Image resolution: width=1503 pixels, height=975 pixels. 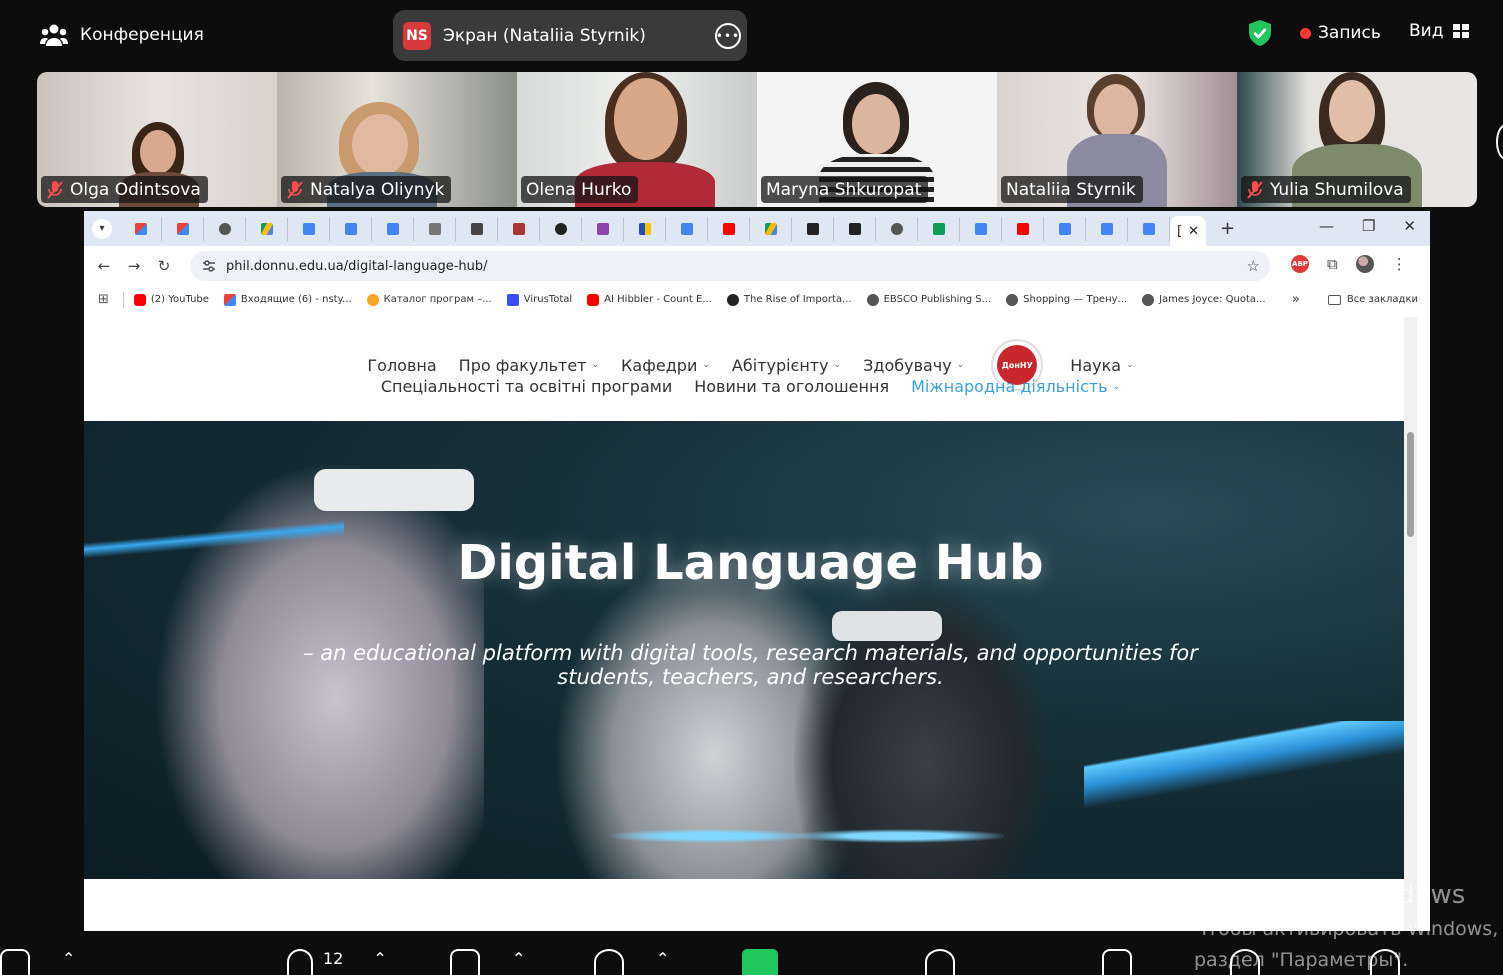 What do you see at coordinates (1130, 365) in the screenshot?
I see `chevron-down-icon: ⌄` at bounding box center [1130, 365].